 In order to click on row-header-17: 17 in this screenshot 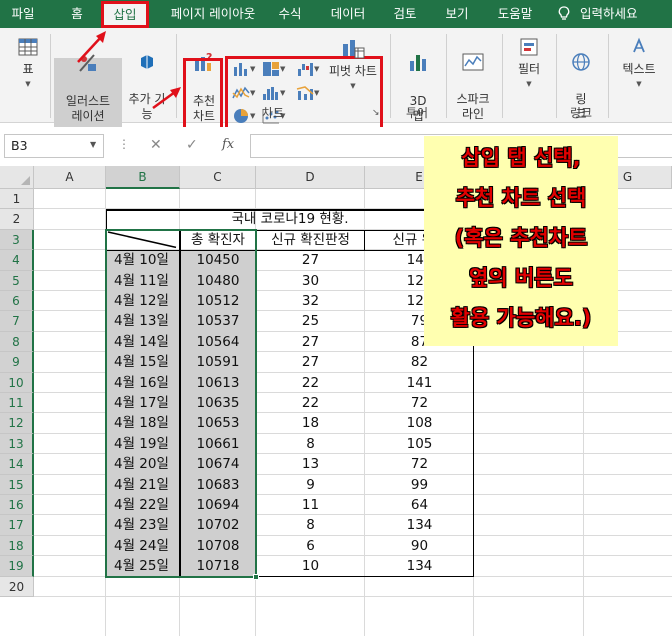, I will do `click(17, 525)`.